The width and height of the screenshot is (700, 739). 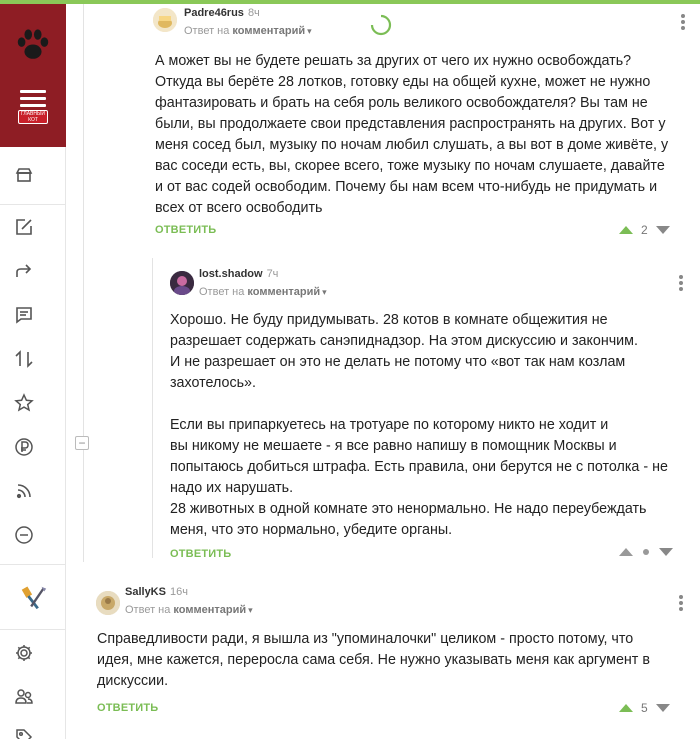 I want to click on star-icon, so click(x=24, y=403).